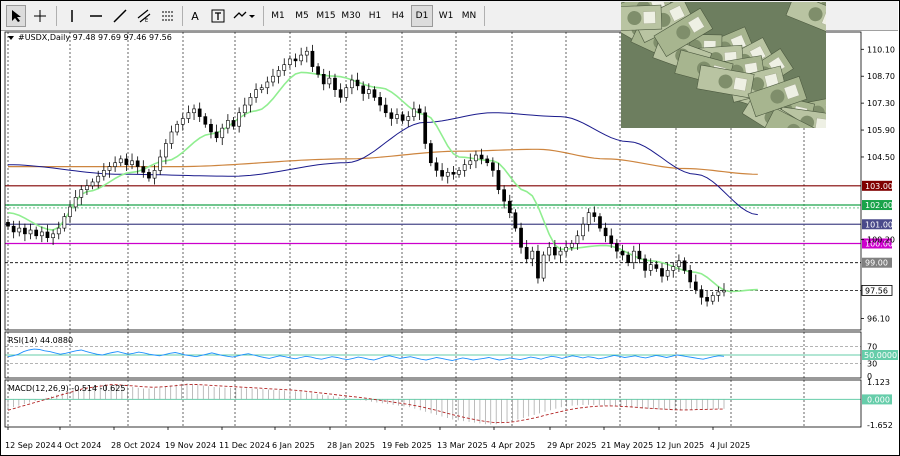 The image size is (900, 456). I want to click on fibonacci-button, so click(168, 16).